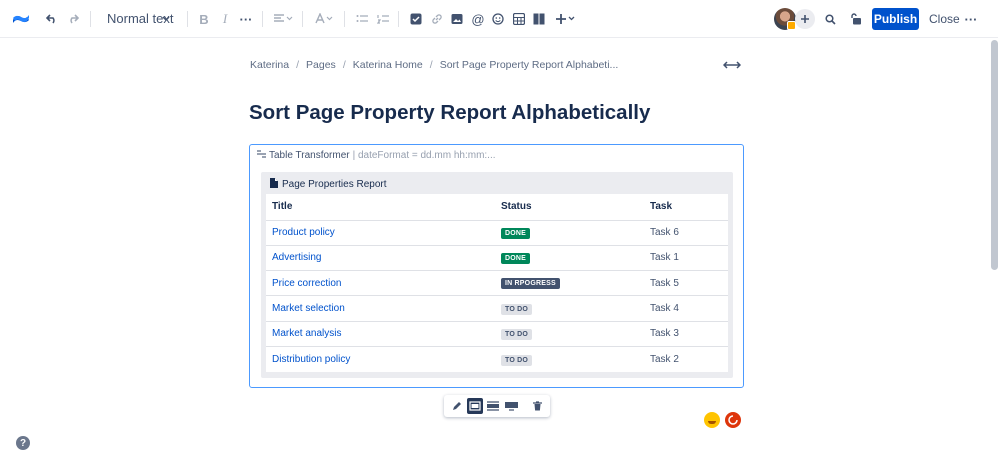 The width and height of the screenshot is (998, 469). What do you see at coordinates (204, 19) in the screenshot?
I see `bold-icon: B` at bounding box center [204, 19].